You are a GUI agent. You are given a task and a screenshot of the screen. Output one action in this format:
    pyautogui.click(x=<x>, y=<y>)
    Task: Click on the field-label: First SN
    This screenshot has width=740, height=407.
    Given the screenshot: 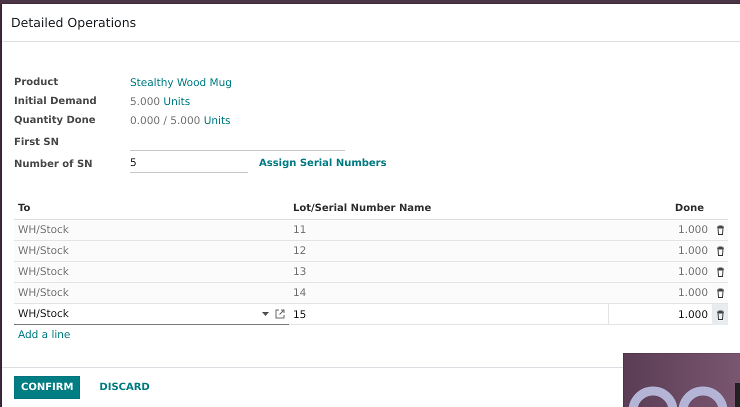 What is the action you would take?
    pyautogui.click(x=37, y=143)
    